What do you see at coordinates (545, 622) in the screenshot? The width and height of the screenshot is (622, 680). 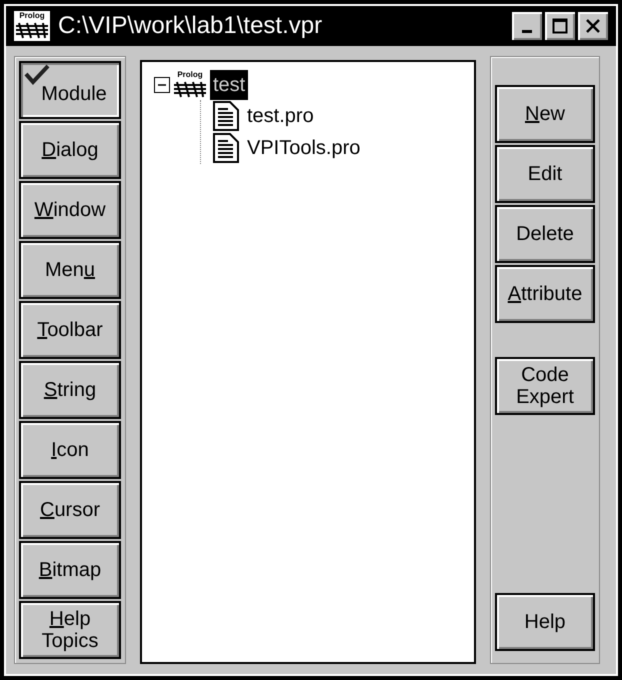 I see `help-button: Help` at bounding box center [545, 622].